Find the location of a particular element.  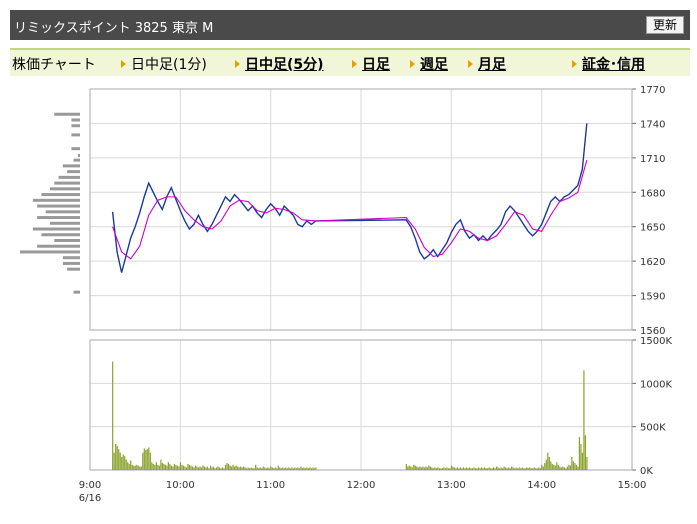

time-tick-label: 14:00 is located at coordinates (541, 485).